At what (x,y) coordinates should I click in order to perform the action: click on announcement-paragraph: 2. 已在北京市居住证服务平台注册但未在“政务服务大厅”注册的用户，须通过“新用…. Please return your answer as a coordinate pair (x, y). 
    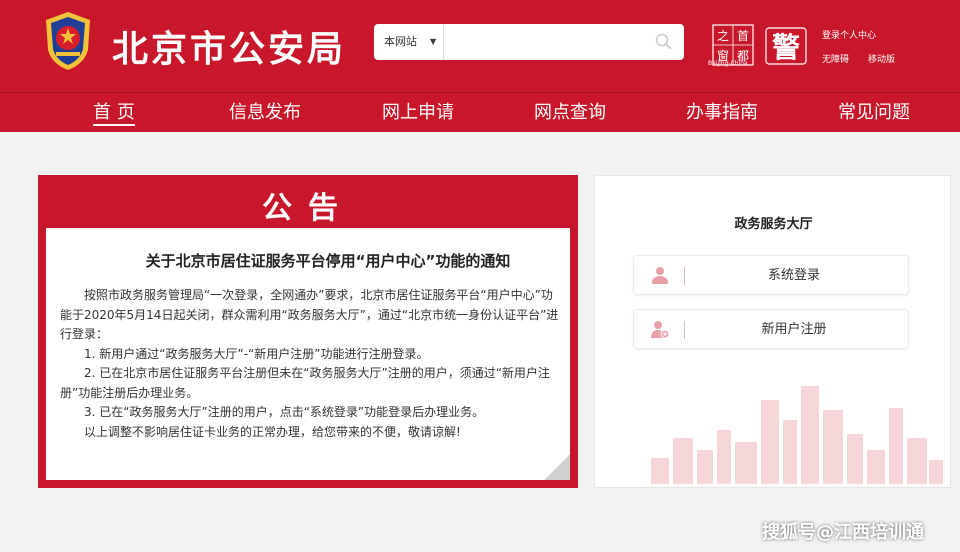
    Looking at the image, I should click on (305, 383).